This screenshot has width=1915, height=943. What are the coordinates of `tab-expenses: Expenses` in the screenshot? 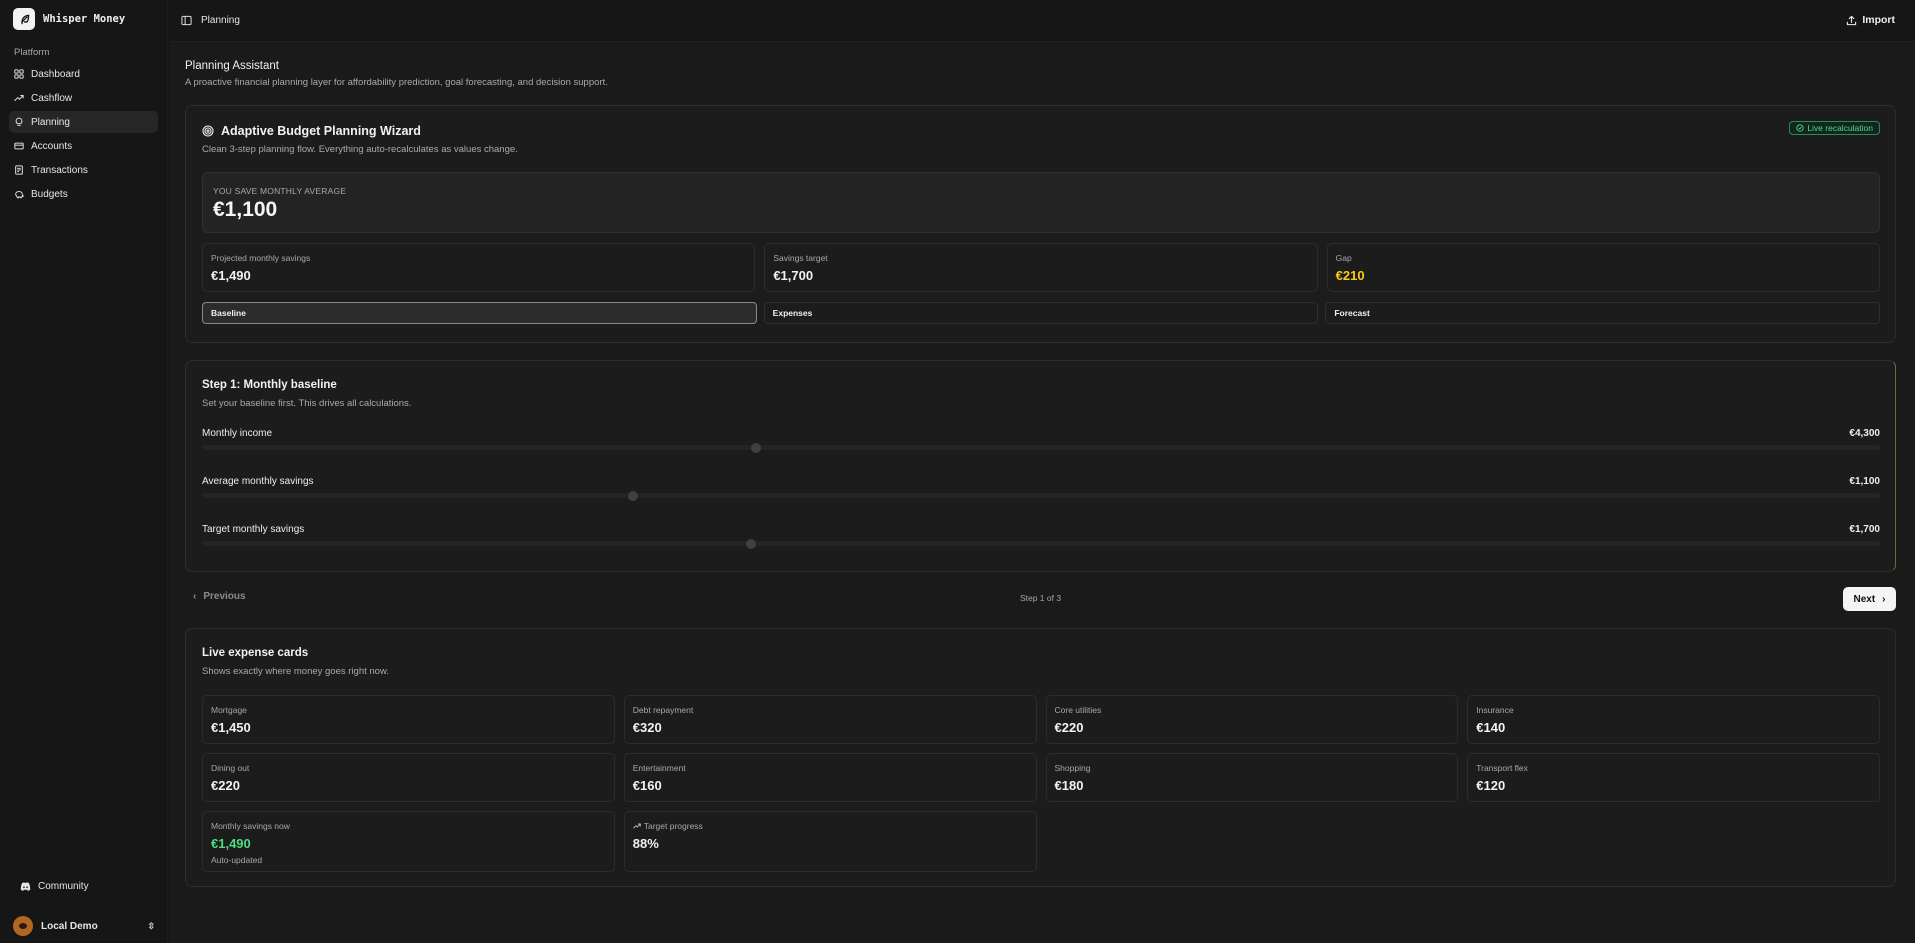 It's located at (1041, 313).